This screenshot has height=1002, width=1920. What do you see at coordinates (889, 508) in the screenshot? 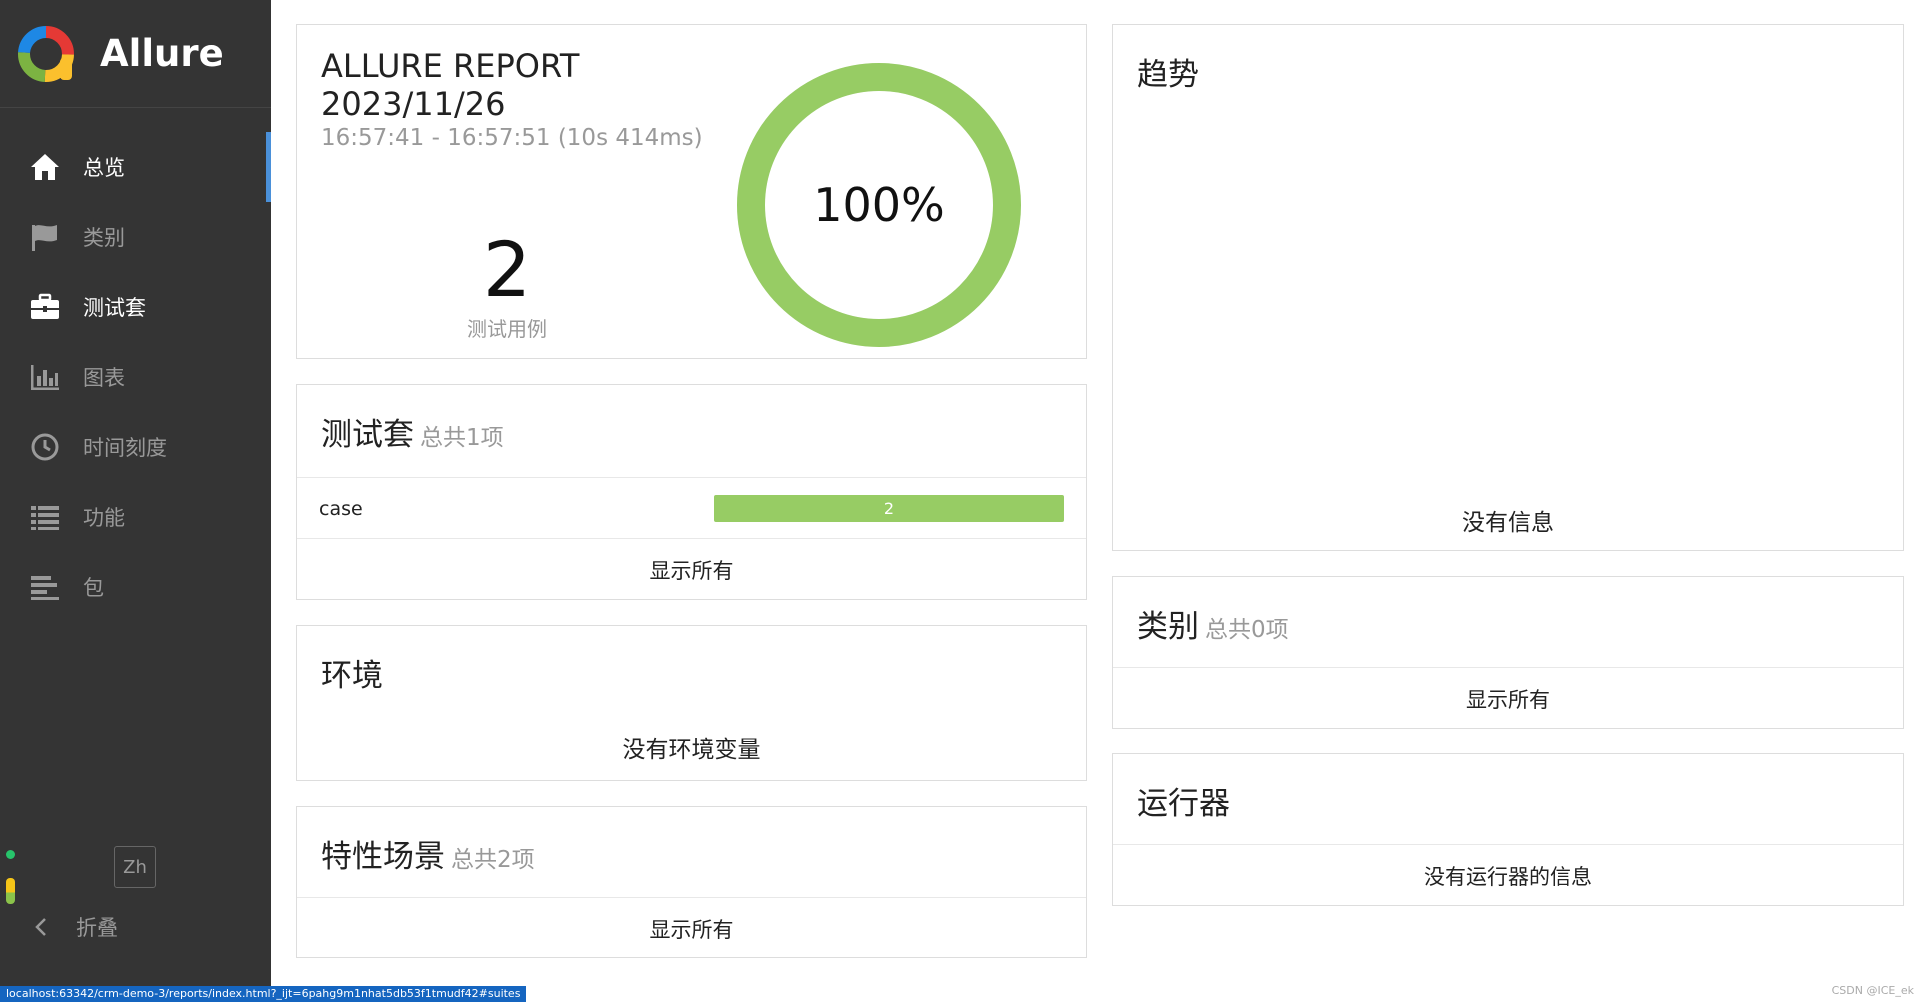
I see `suite-status-bar: 2` at bounding box center [889, 508].